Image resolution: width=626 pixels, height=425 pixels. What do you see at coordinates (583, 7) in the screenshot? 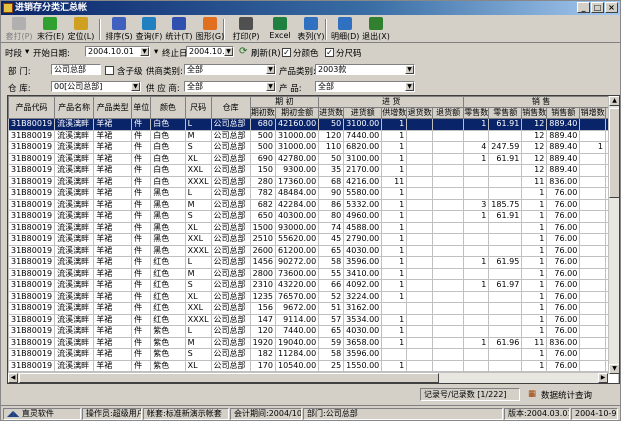
I see `minimize-button: _` at bounding box center [583, 7].